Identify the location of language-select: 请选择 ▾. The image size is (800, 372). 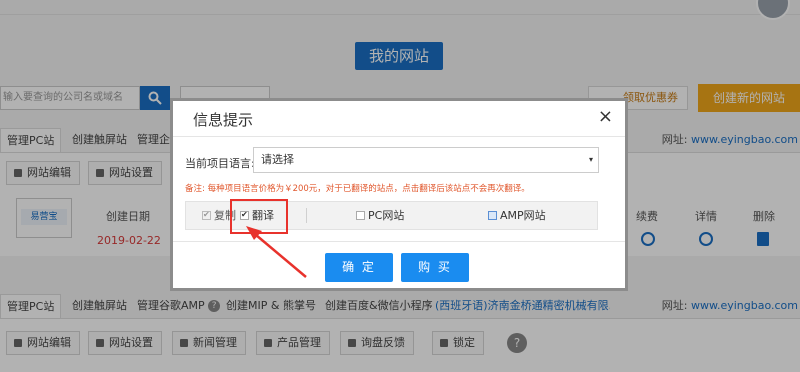
(426, 160).